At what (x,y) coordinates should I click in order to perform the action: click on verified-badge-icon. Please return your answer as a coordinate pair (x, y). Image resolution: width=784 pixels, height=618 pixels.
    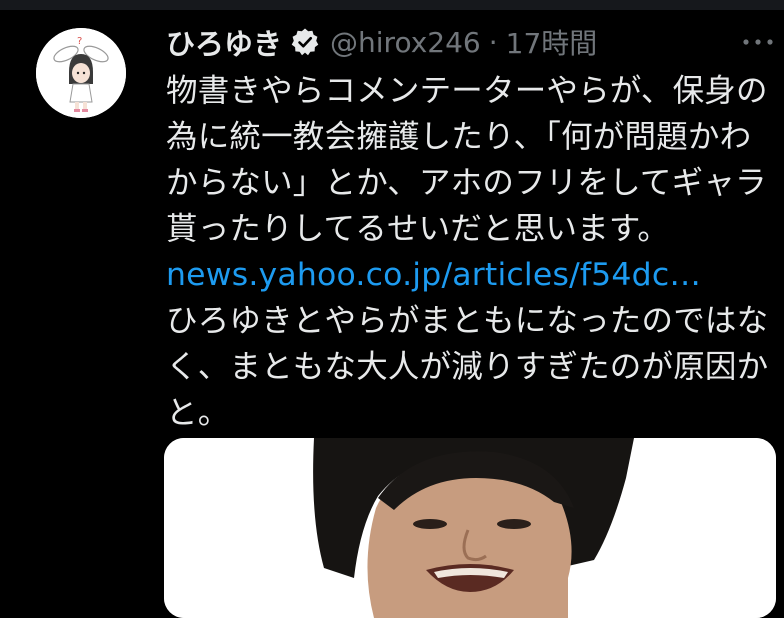
    Looking at the image, I should click on (305, 42).